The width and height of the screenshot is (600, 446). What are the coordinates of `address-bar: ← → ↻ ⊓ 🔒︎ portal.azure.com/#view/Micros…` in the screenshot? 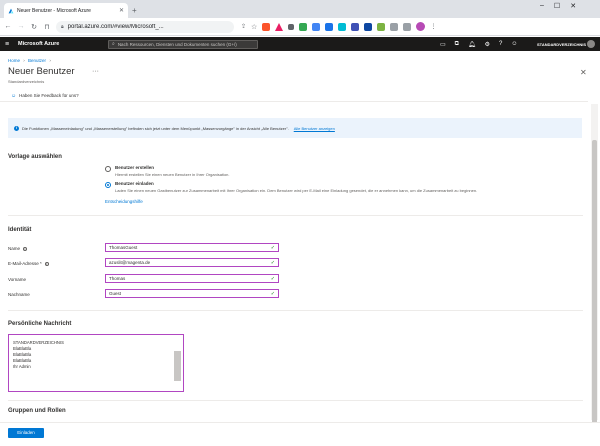 It's located at (300, 27).